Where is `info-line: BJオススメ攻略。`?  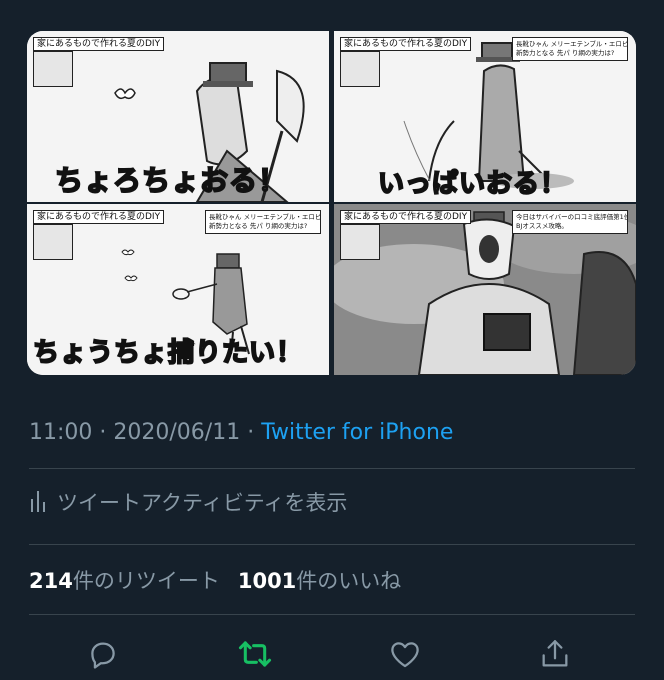
info-line: BJオススメ攻略。 is located at coordinates (542, 226).